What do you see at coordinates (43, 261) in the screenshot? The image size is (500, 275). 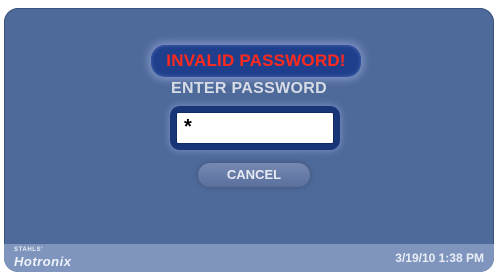 I see `brand-main-text: Hotronix` at bounding box center [43, 261].